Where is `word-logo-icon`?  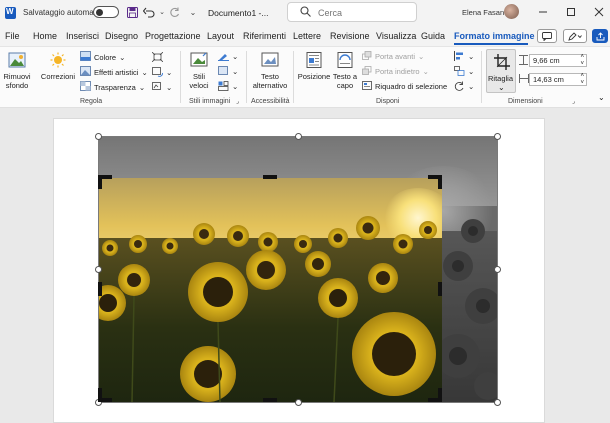 word-logo-icon is located at coordinates (10, 13).